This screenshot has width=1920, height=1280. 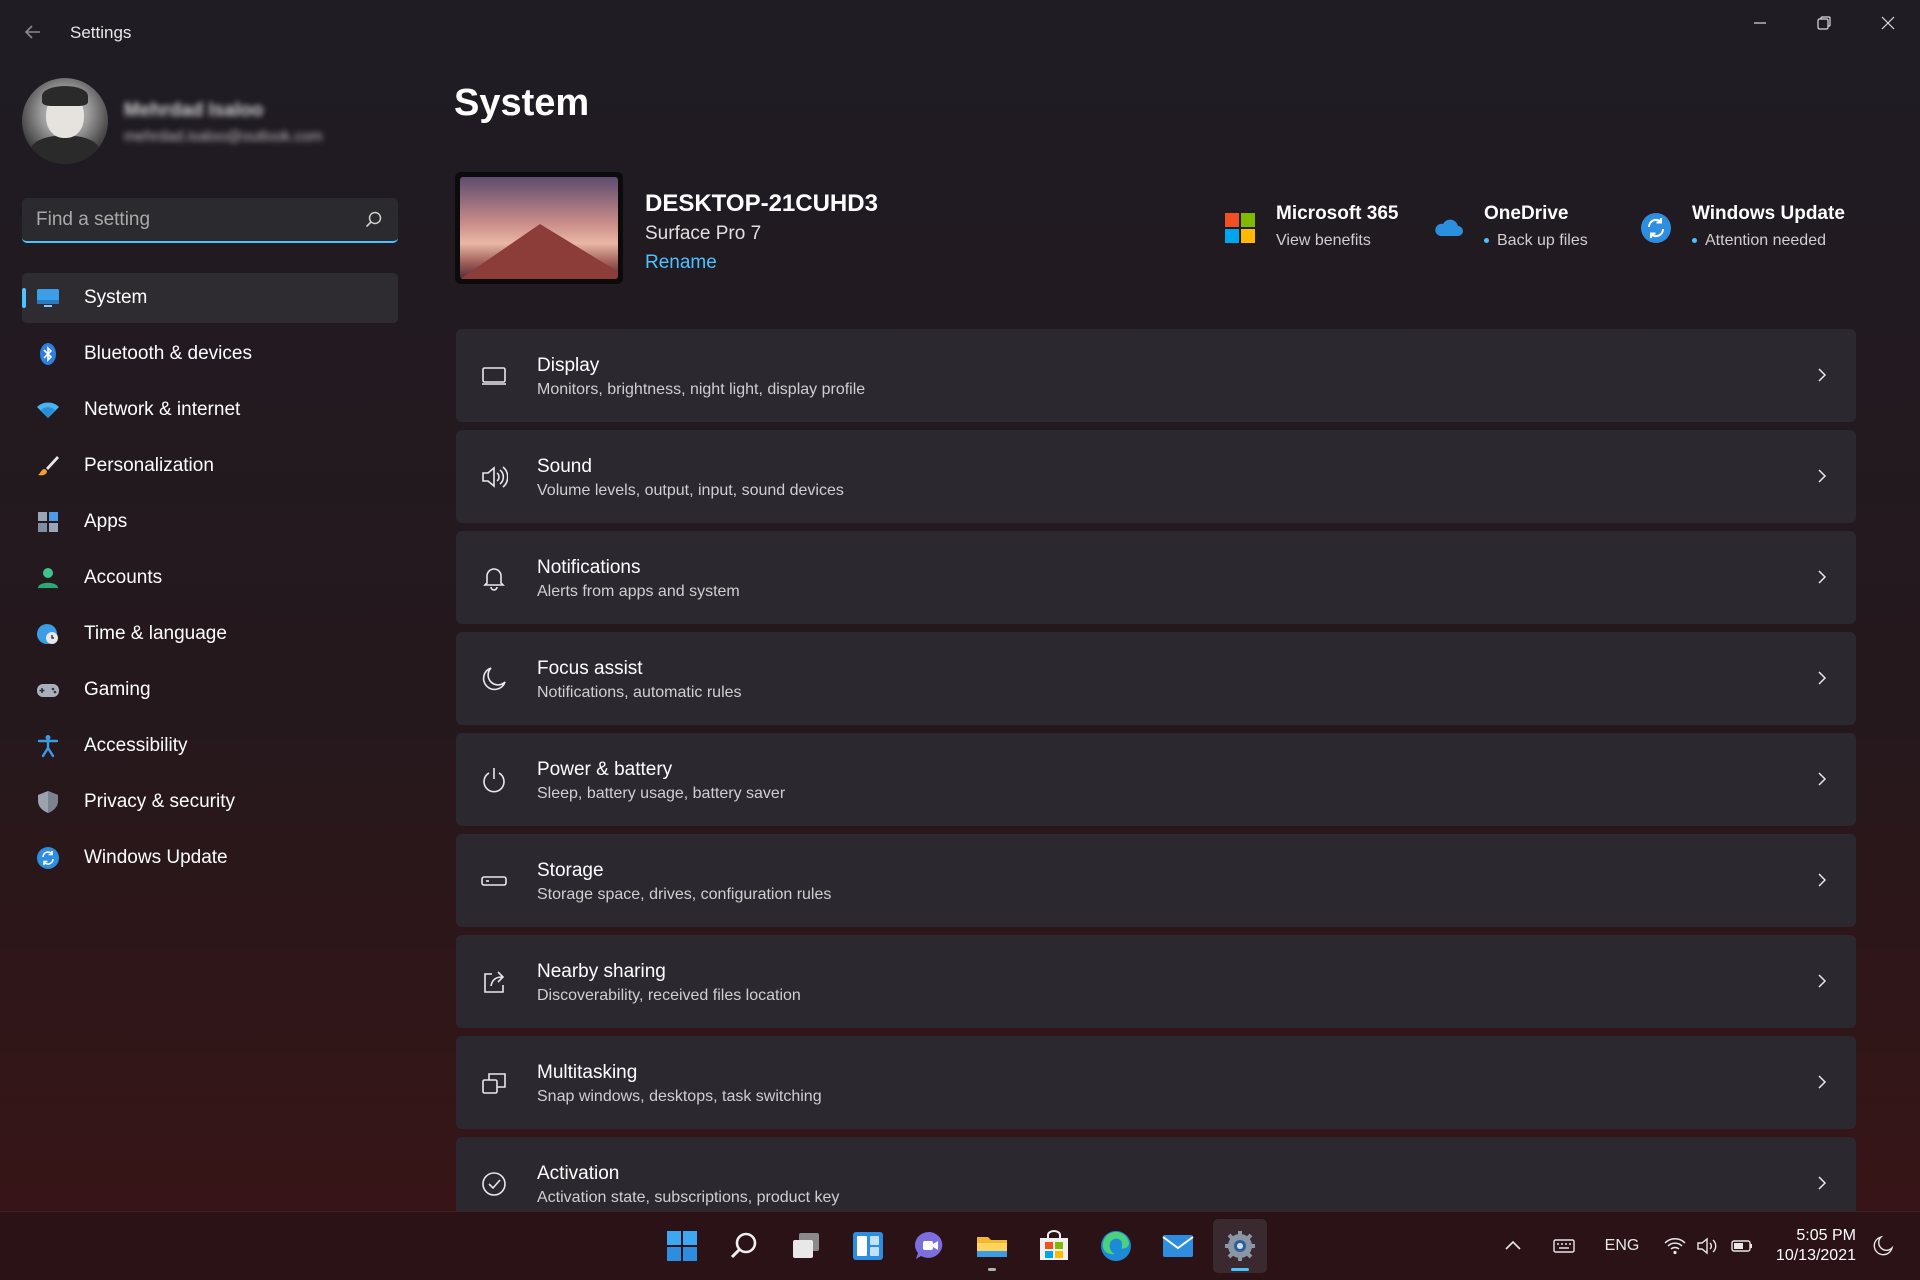 I want to click on shield-icon, so click(x=48, y=802).